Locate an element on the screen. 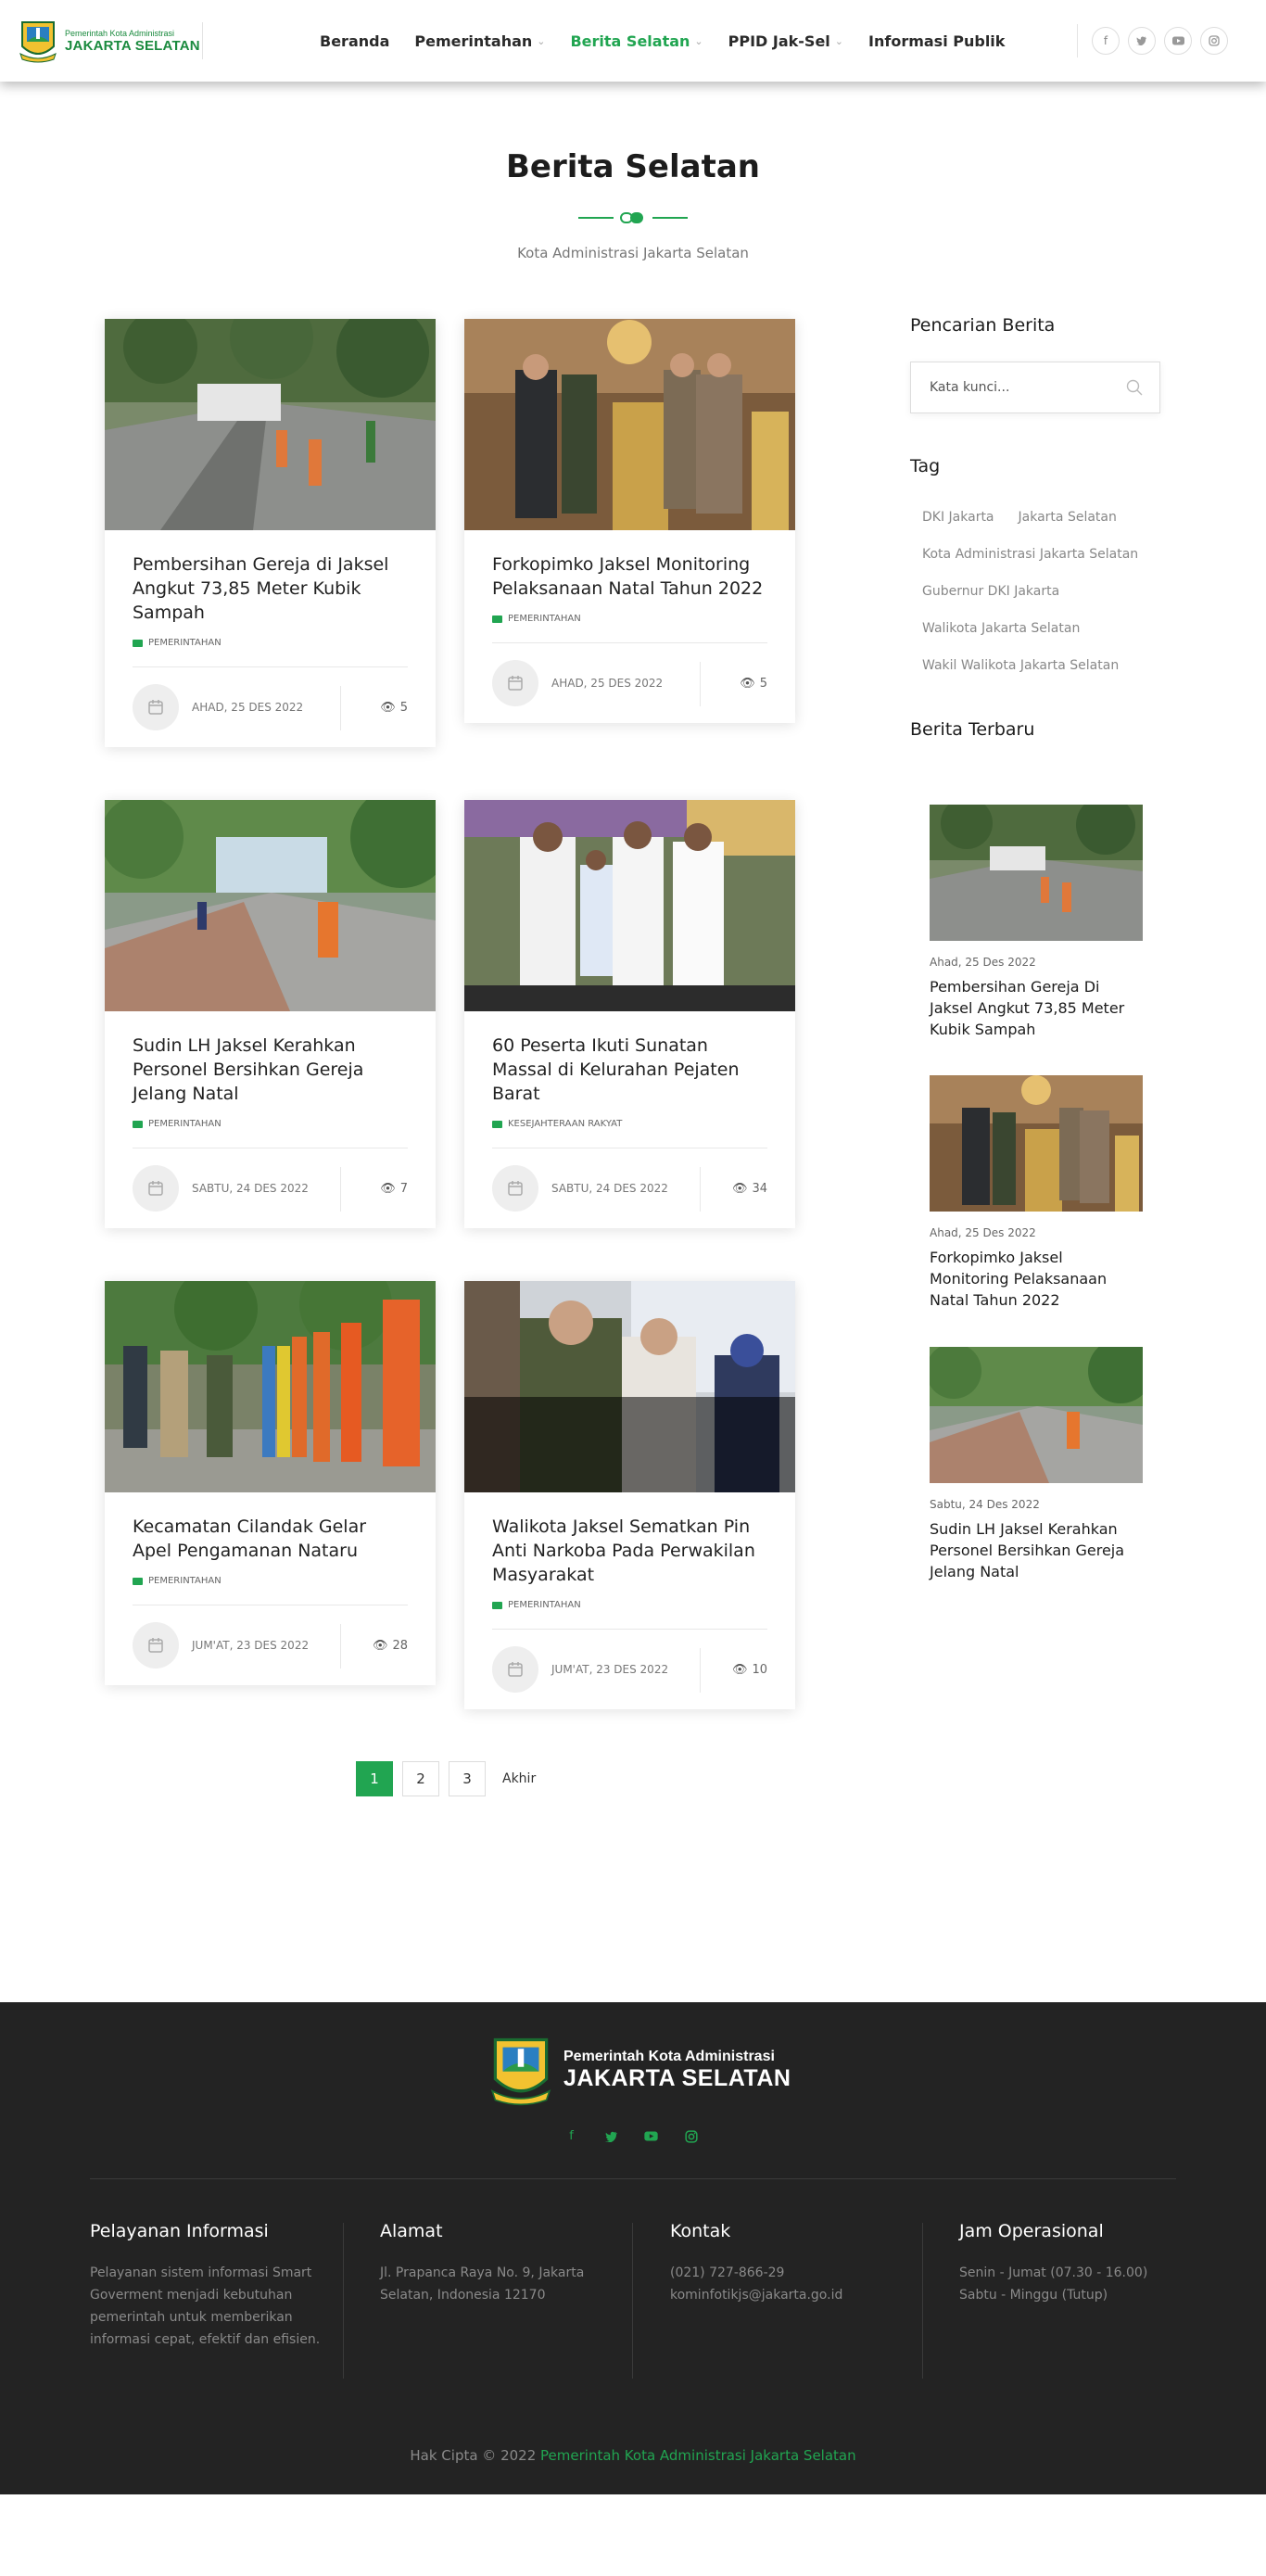 Image resolution: width=1266 pixels, height=2576 pixels. search-input is located at coordinates (1022, 387).